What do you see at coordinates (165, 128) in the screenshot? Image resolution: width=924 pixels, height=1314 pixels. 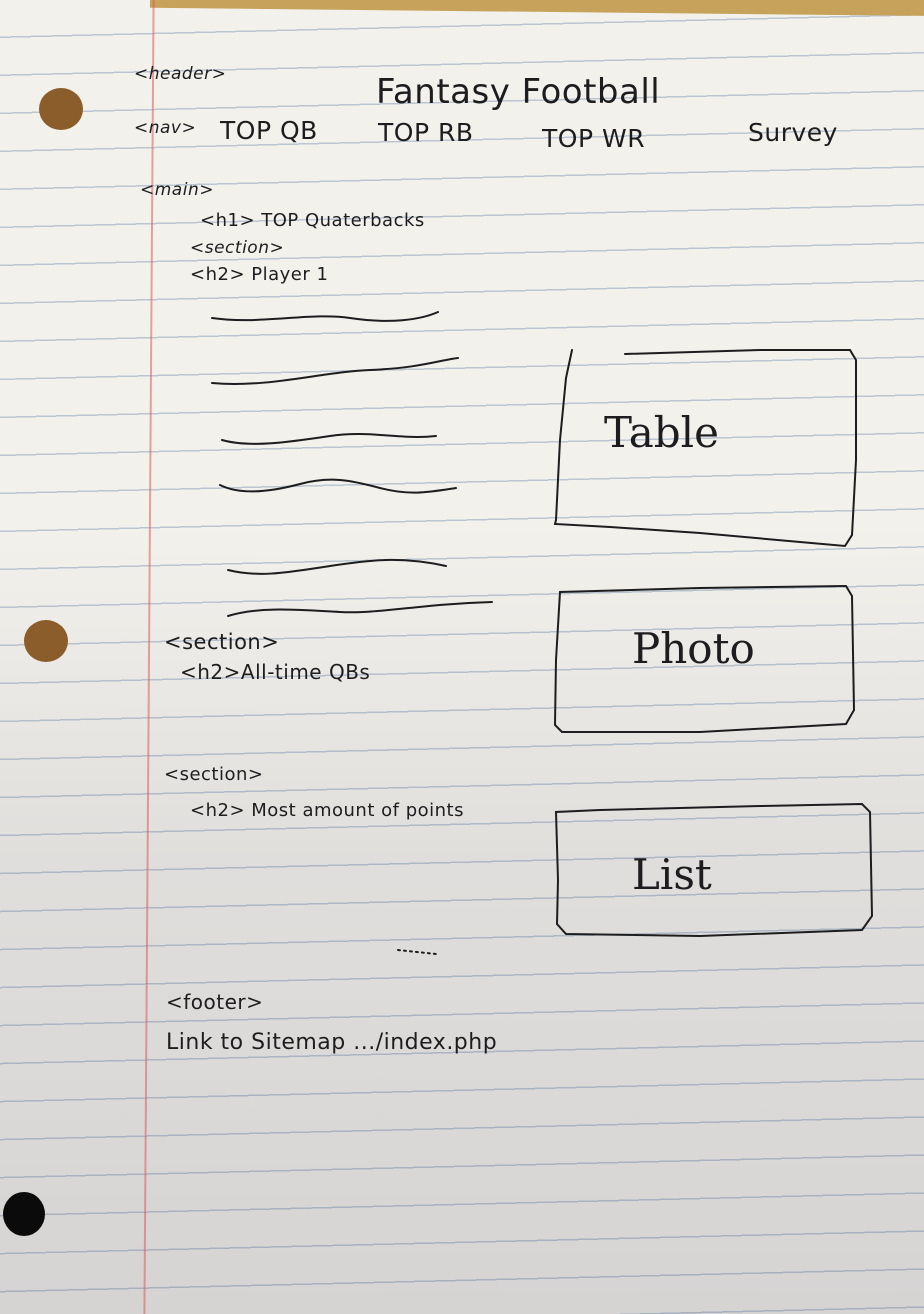 I see `nav-tag: <nav>` at bounding box center [165, 128].